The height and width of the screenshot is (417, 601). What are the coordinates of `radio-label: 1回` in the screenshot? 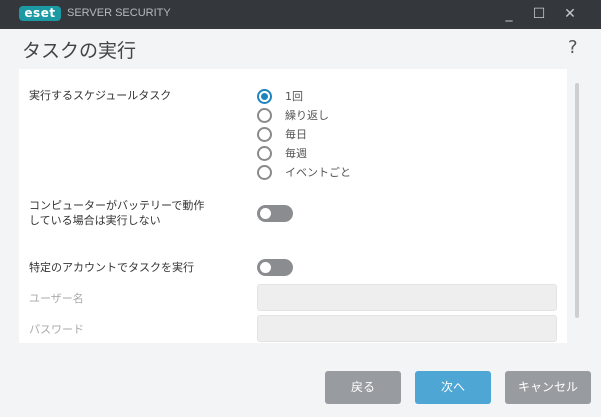 It's located at (294, 96).